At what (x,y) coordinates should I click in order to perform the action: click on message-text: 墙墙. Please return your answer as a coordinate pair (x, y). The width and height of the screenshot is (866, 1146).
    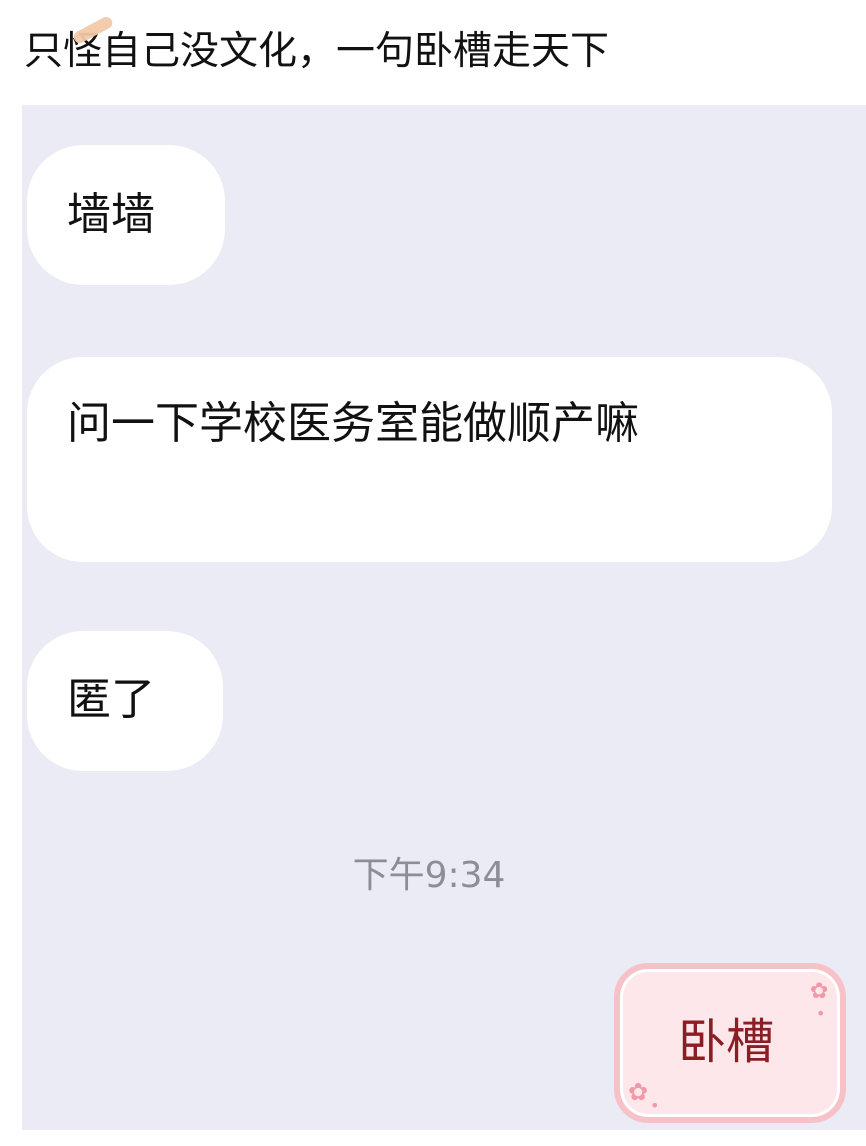
    Looking at the image, I should click on (111, 214).